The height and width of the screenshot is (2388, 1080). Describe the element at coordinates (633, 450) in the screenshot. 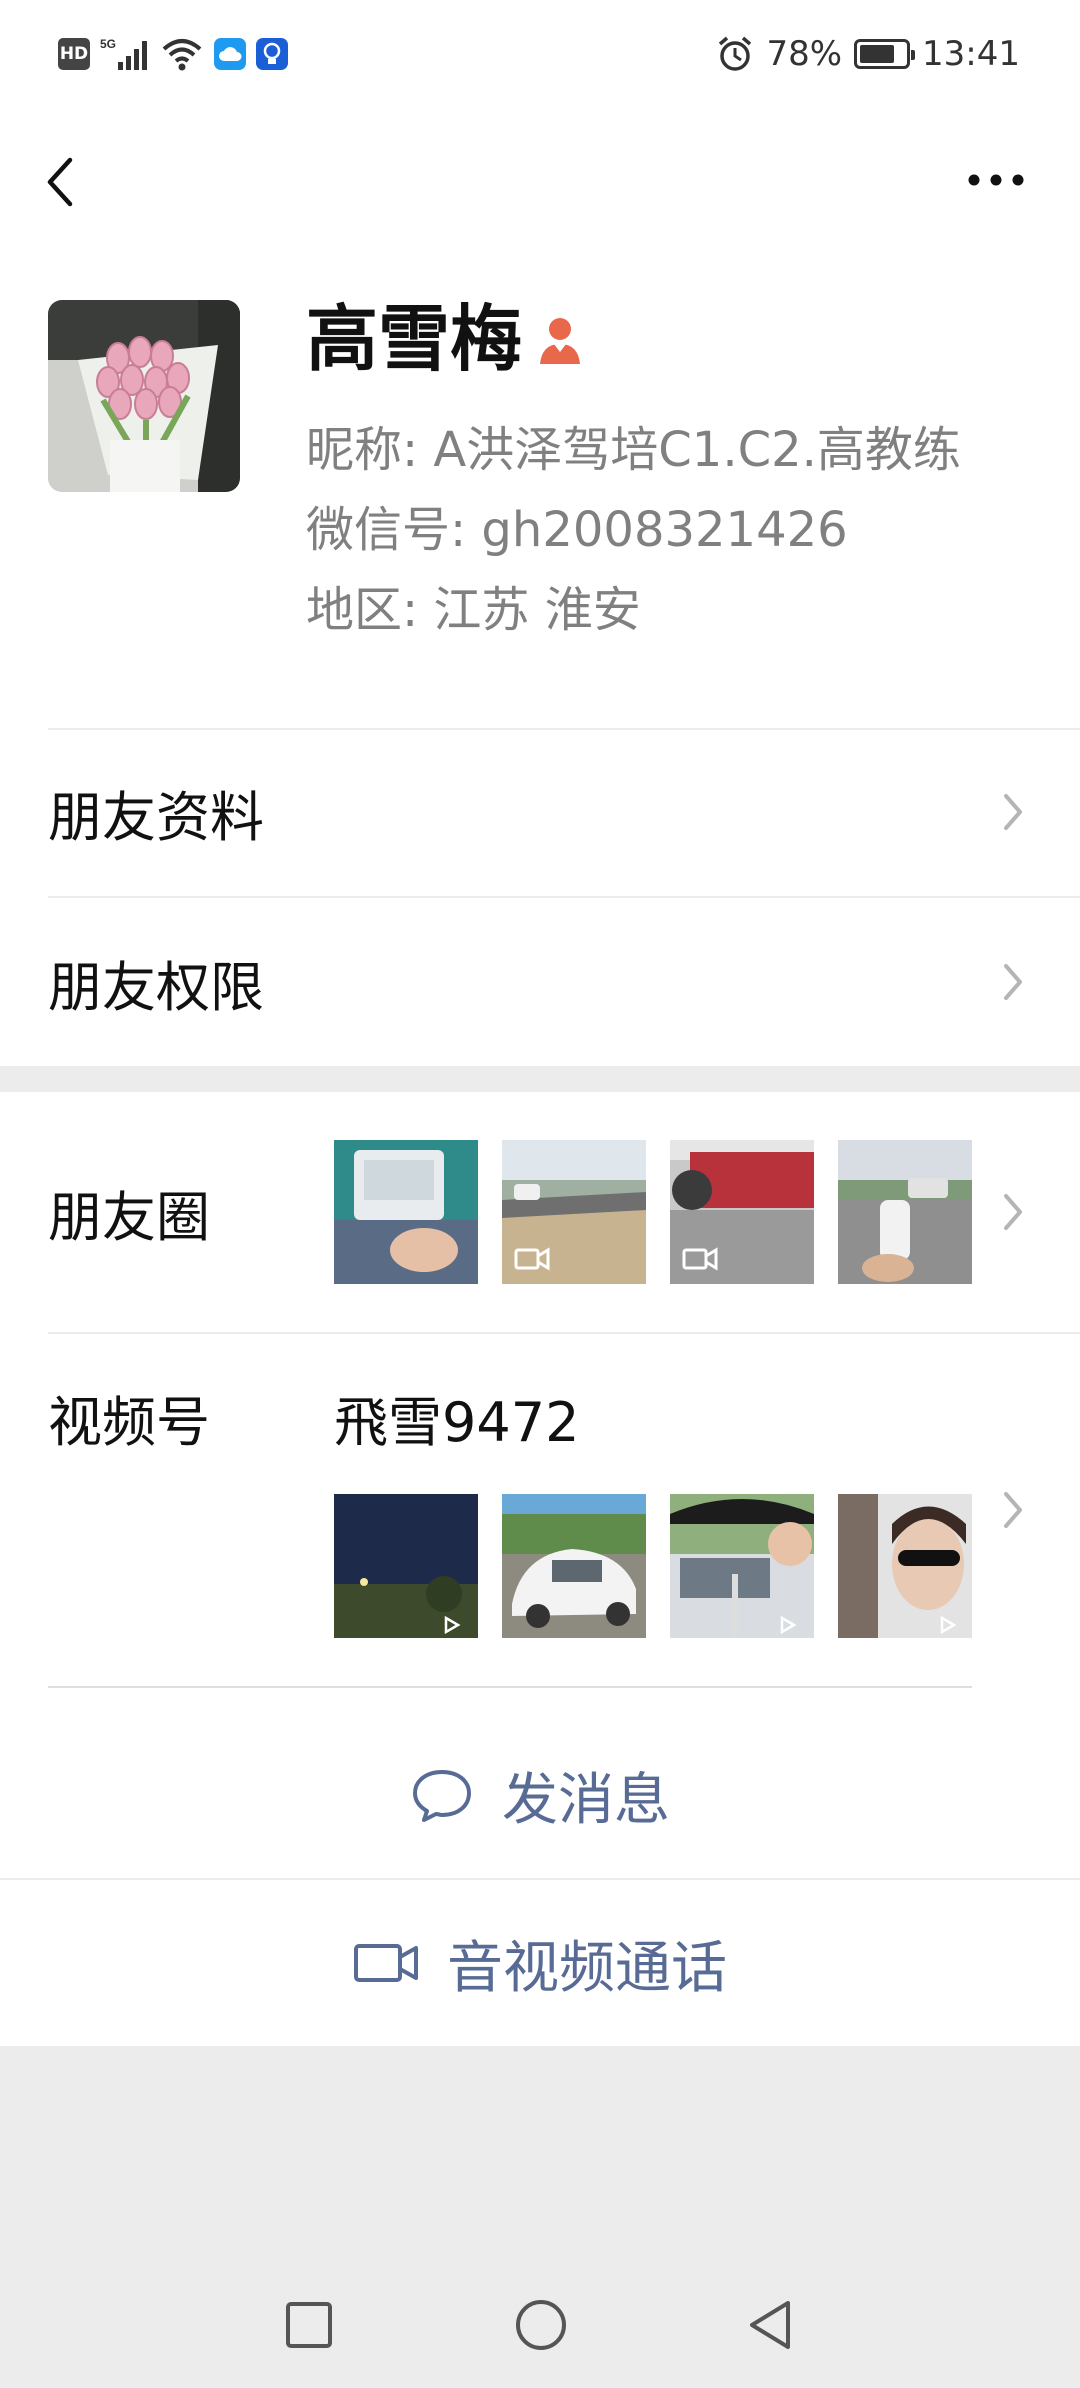

I see `nickname-line: 昵称: A洪泽驾培C1.C2.高教练` at that location.